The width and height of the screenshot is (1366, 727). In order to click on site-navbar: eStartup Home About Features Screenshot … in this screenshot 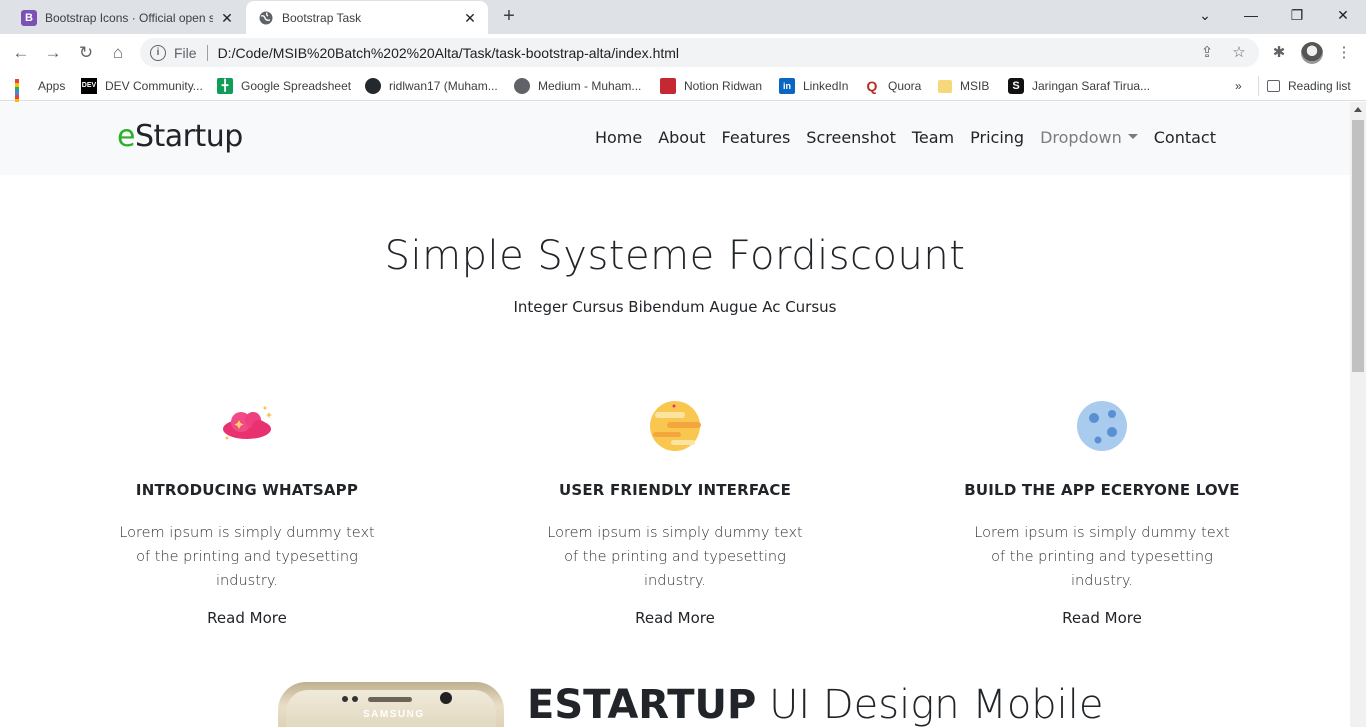, I will do `click(675, 138)`.